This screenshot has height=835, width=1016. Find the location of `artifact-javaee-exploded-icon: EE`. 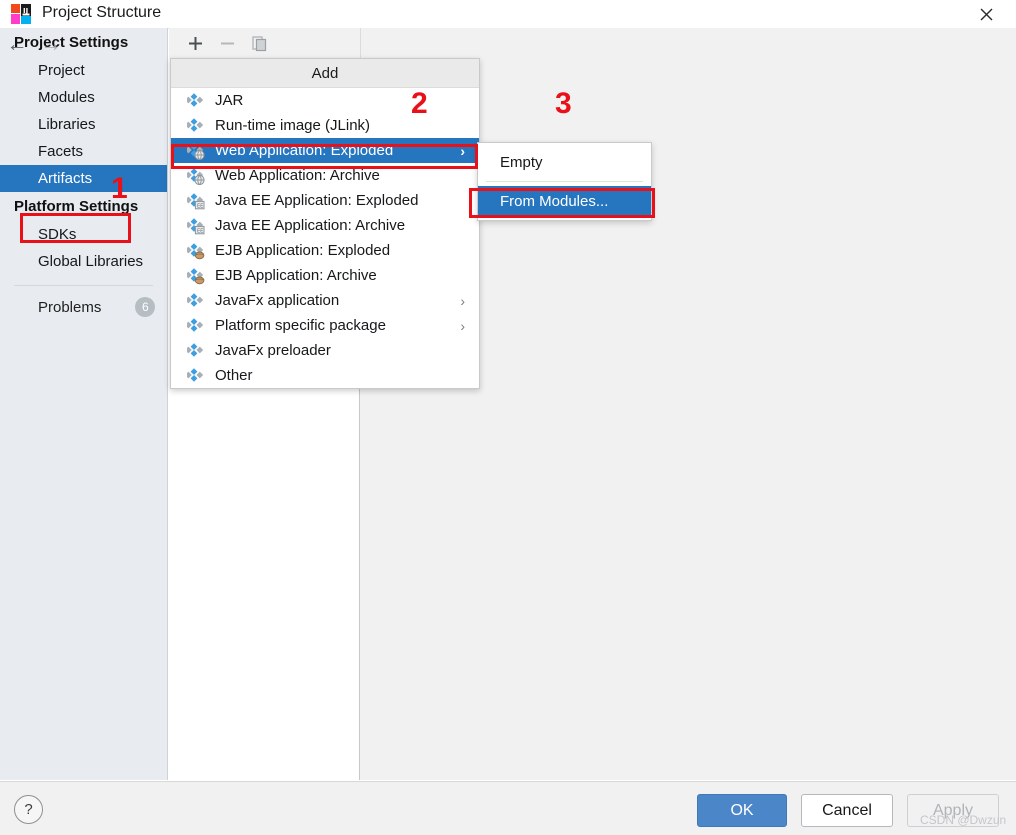

artifact-javaee-exploded-icon: EE is located at coordinates (195, 200).